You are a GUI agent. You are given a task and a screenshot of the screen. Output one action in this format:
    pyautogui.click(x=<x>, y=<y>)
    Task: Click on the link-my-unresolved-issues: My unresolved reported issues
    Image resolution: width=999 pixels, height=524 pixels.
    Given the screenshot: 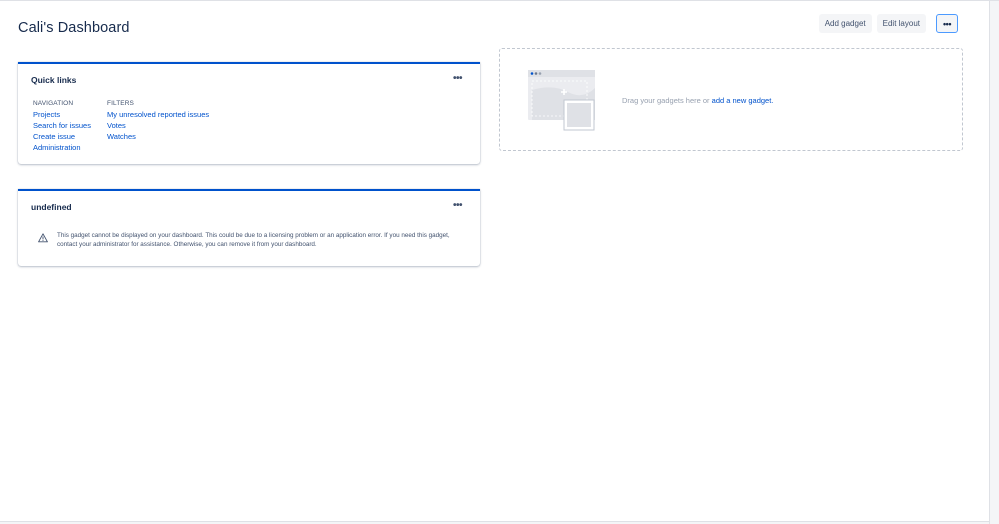 What is the action you would take?
    pyautogui.click(x=158, y=114)
    